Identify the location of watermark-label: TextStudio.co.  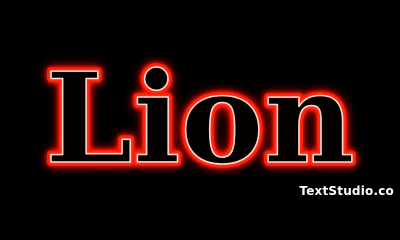
(346, 191).